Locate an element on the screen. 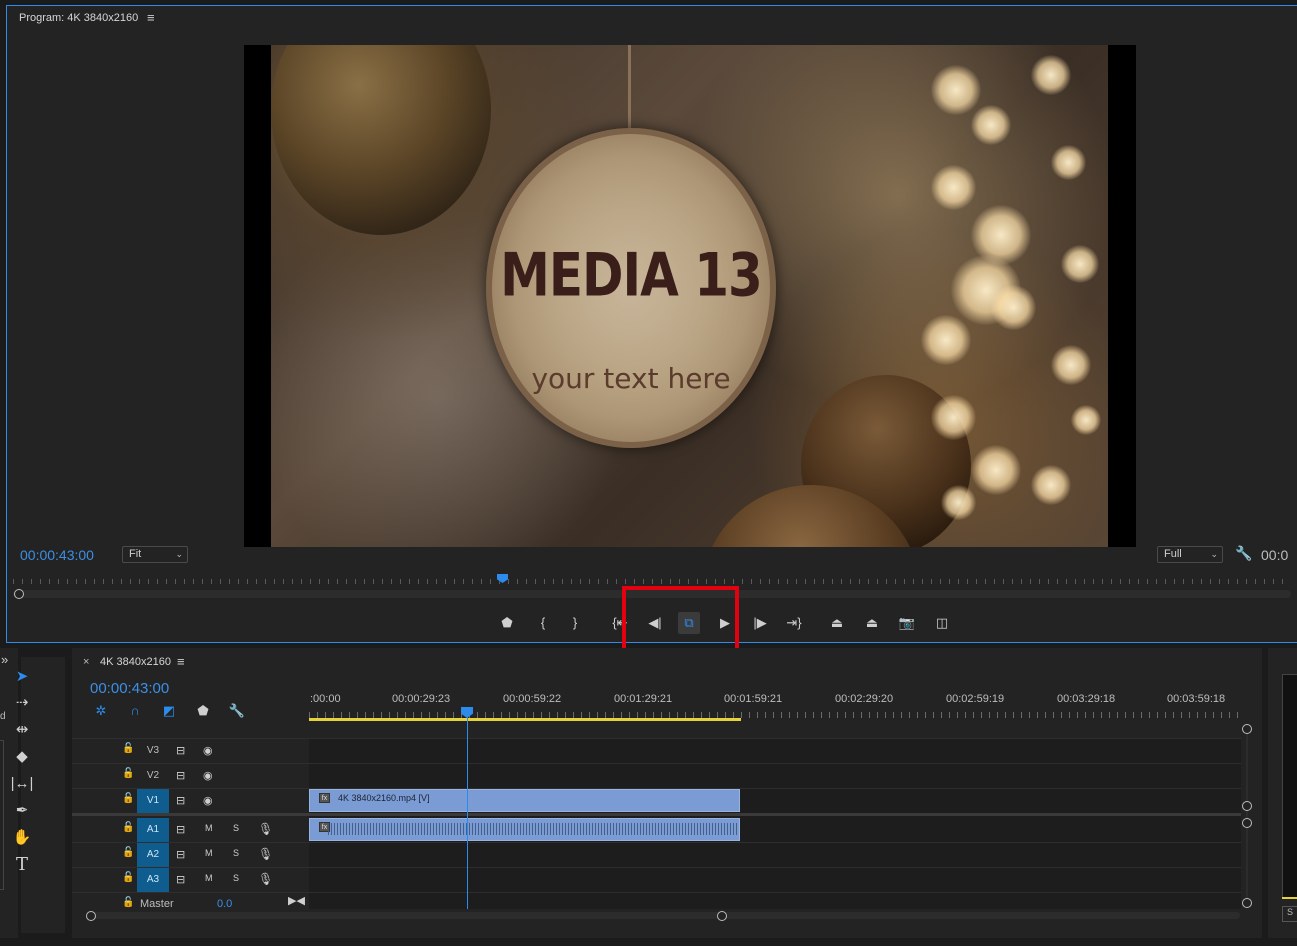 The image size is (1297, 946). program-monitor-title: Program: 4K 3840x2160 is located at coordinates (78, 18).